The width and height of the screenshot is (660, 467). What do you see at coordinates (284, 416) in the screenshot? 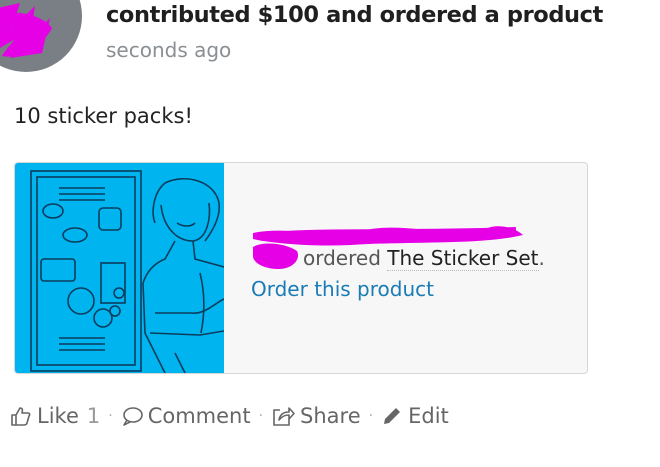
I see `share-icon` at bounding box center [284, 416].